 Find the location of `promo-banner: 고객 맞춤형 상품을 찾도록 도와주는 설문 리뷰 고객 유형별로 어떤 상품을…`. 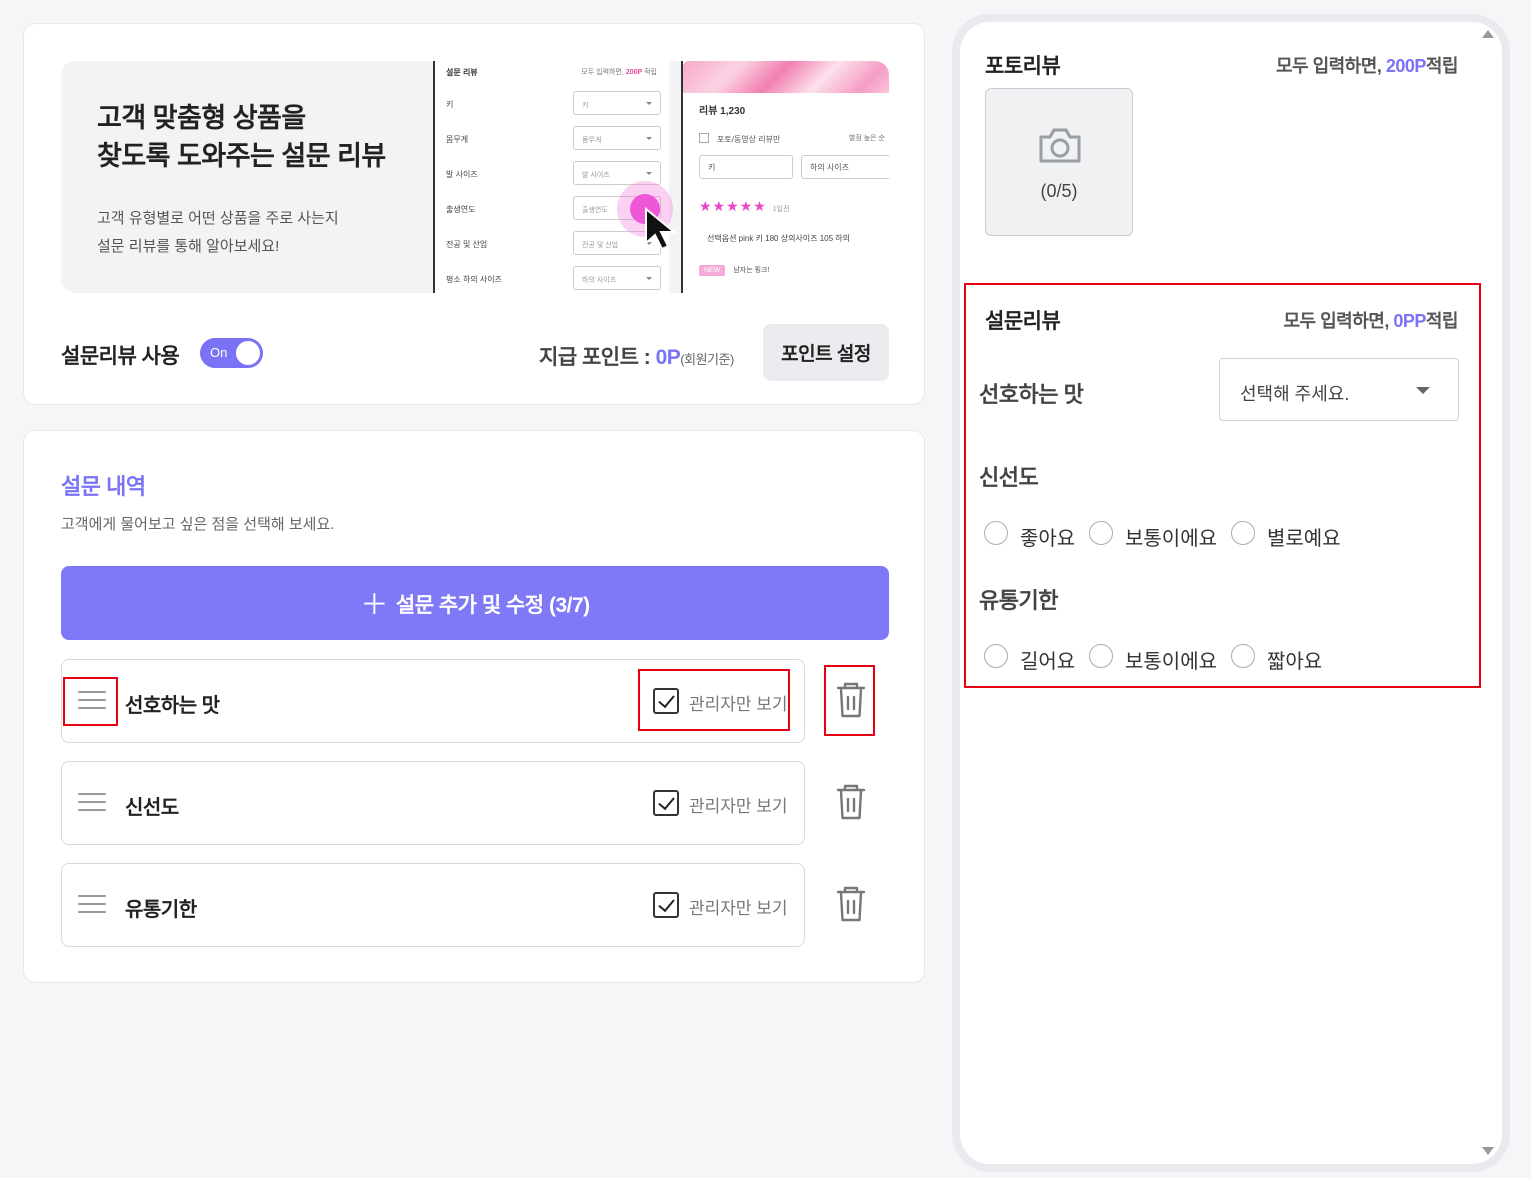

promo-banner: 고객 맞춤형 상품을 찾도록 도와주는 설문 리뷰 고객 유형별로 어떤 상품을… is located at coordinates (475, 177).